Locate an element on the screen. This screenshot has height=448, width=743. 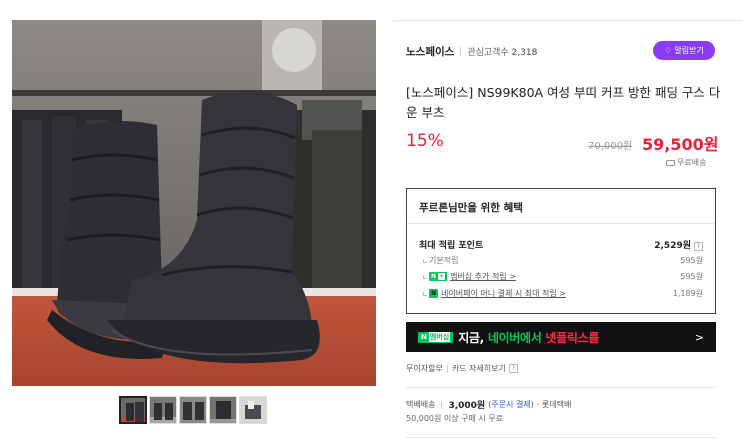
product-title: [노스페이스] NS99K80A 여성 부띠 커프 방한 패딩 구스 다운 부츠 is located at coordinates (563, 102).